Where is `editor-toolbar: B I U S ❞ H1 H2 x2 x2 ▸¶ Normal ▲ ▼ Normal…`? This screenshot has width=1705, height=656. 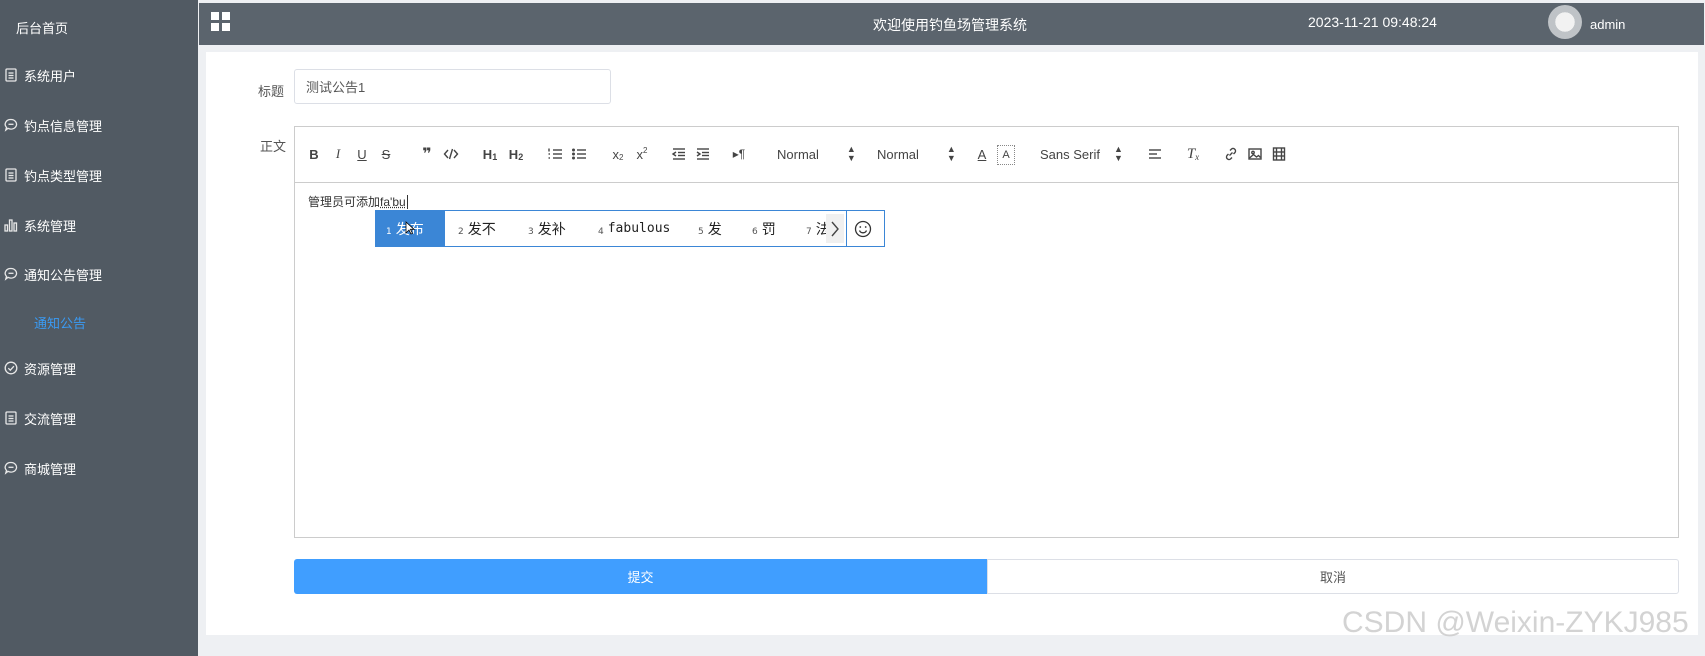
editor-toolbar: B I U S ❞ H1 H2 x2 x2 ▸¶ Normal ▲ ▼ Normal… is located at coordinates (986, 155).